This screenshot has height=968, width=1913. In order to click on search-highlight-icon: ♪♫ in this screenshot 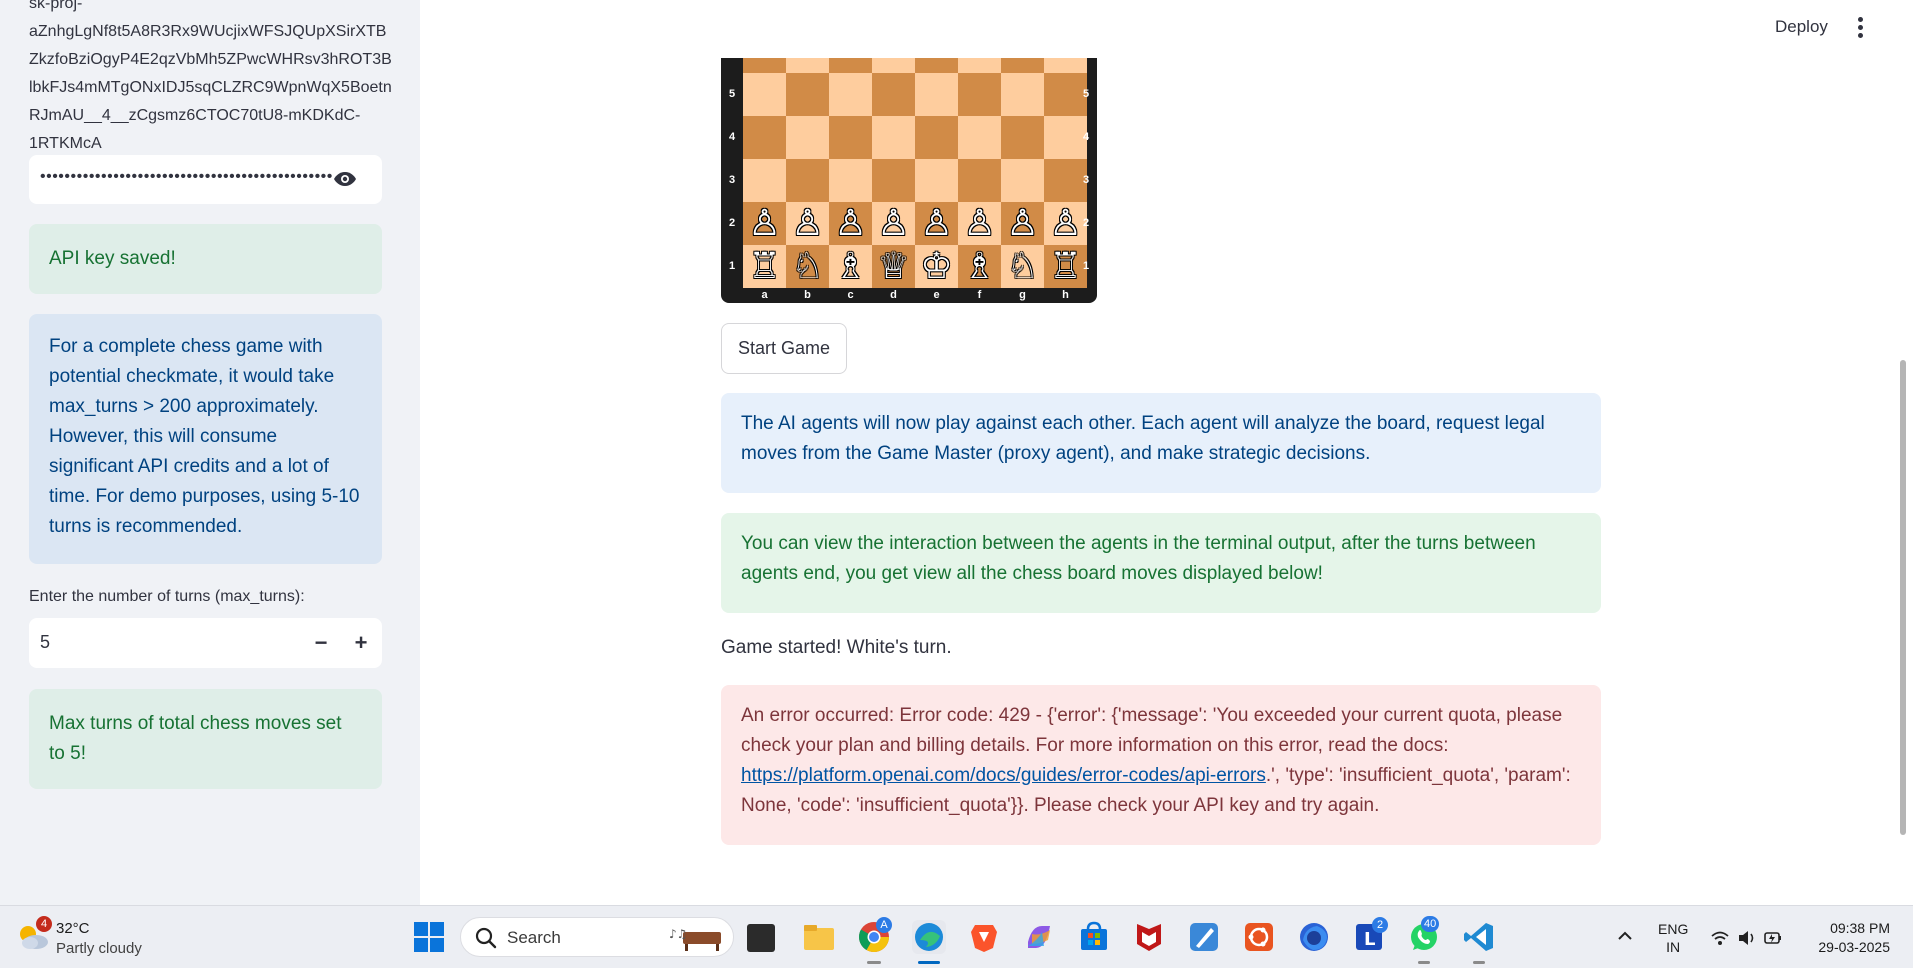, I will do `click(695, 939)`.